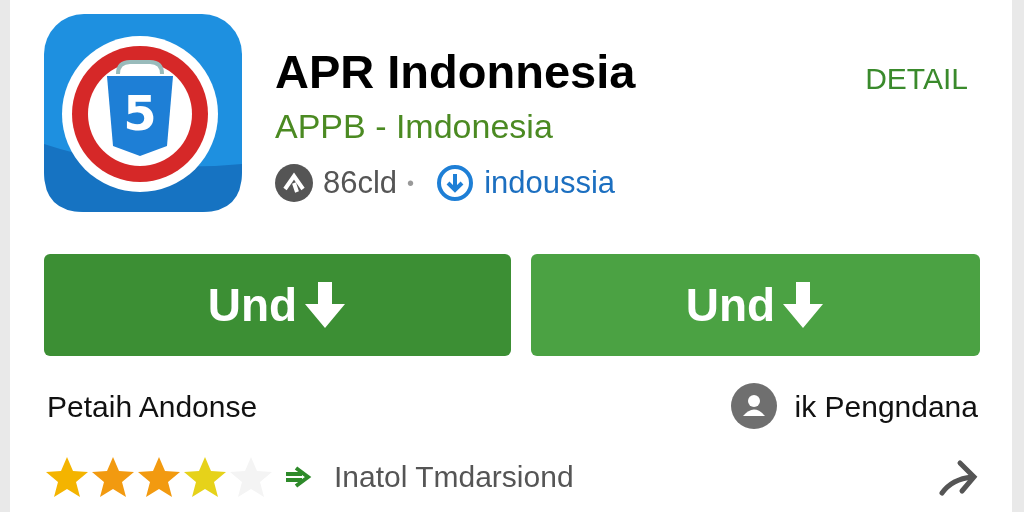 The height and width of the screenshot is (512, 1024). I want to click on detail-link: DETAIL, so click(916, 78).